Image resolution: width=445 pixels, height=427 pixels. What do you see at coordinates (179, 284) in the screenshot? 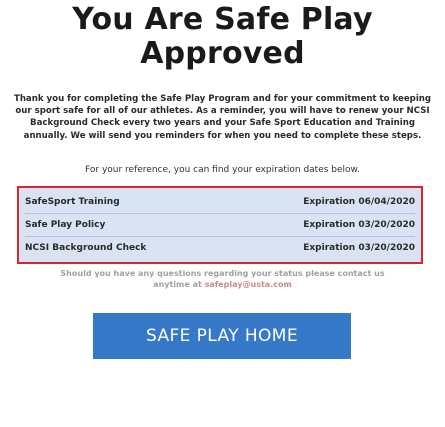
I see `contact-prefix: anytime at` at bounding box center [179, 284].